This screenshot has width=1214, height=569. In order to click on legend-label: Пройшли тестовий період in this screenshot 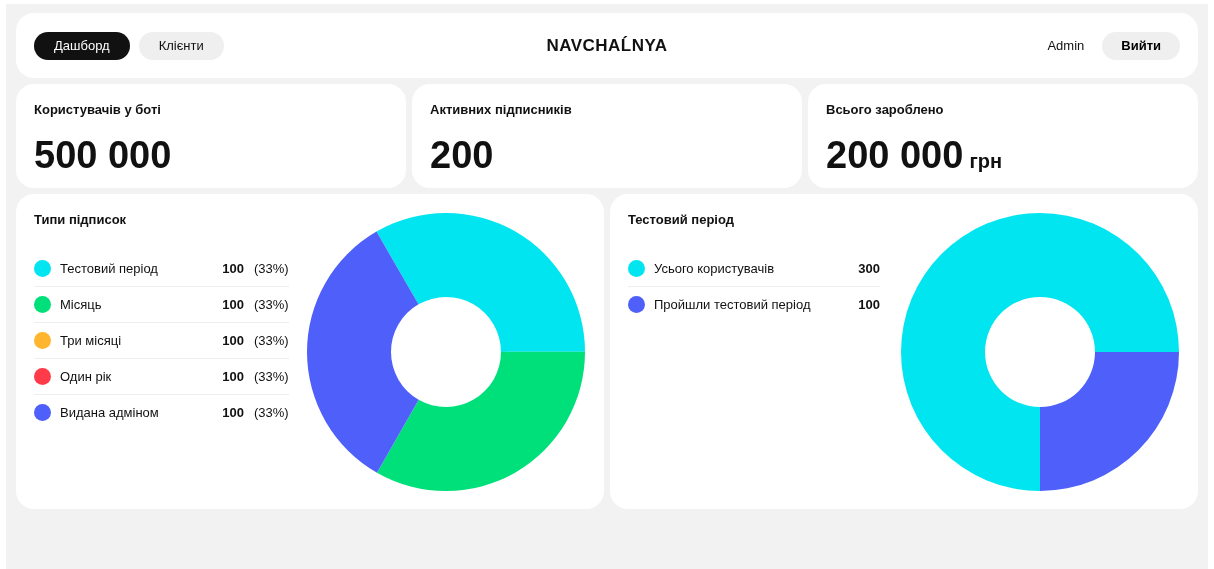, I will do `click(733, 304)`.